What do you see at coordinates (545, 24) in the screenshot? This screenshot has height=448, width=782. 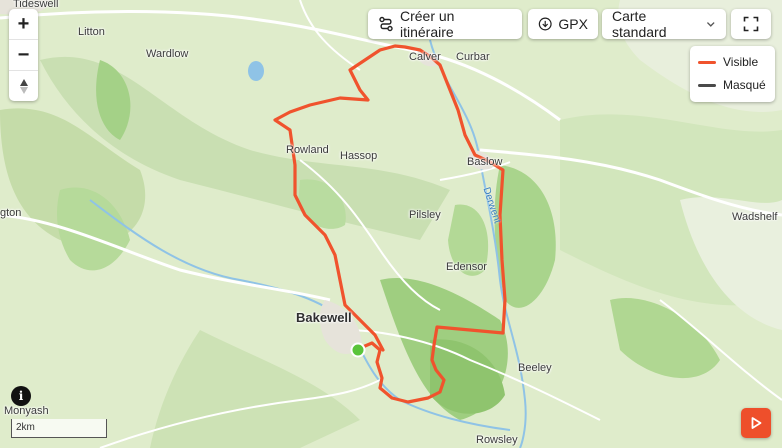 I see `download-icon` at bounding box center [545, 24].